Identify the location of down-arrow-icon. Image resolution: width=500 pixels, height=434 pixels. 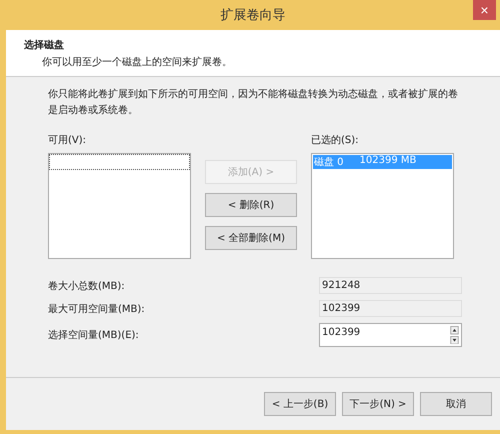
(454, 340).